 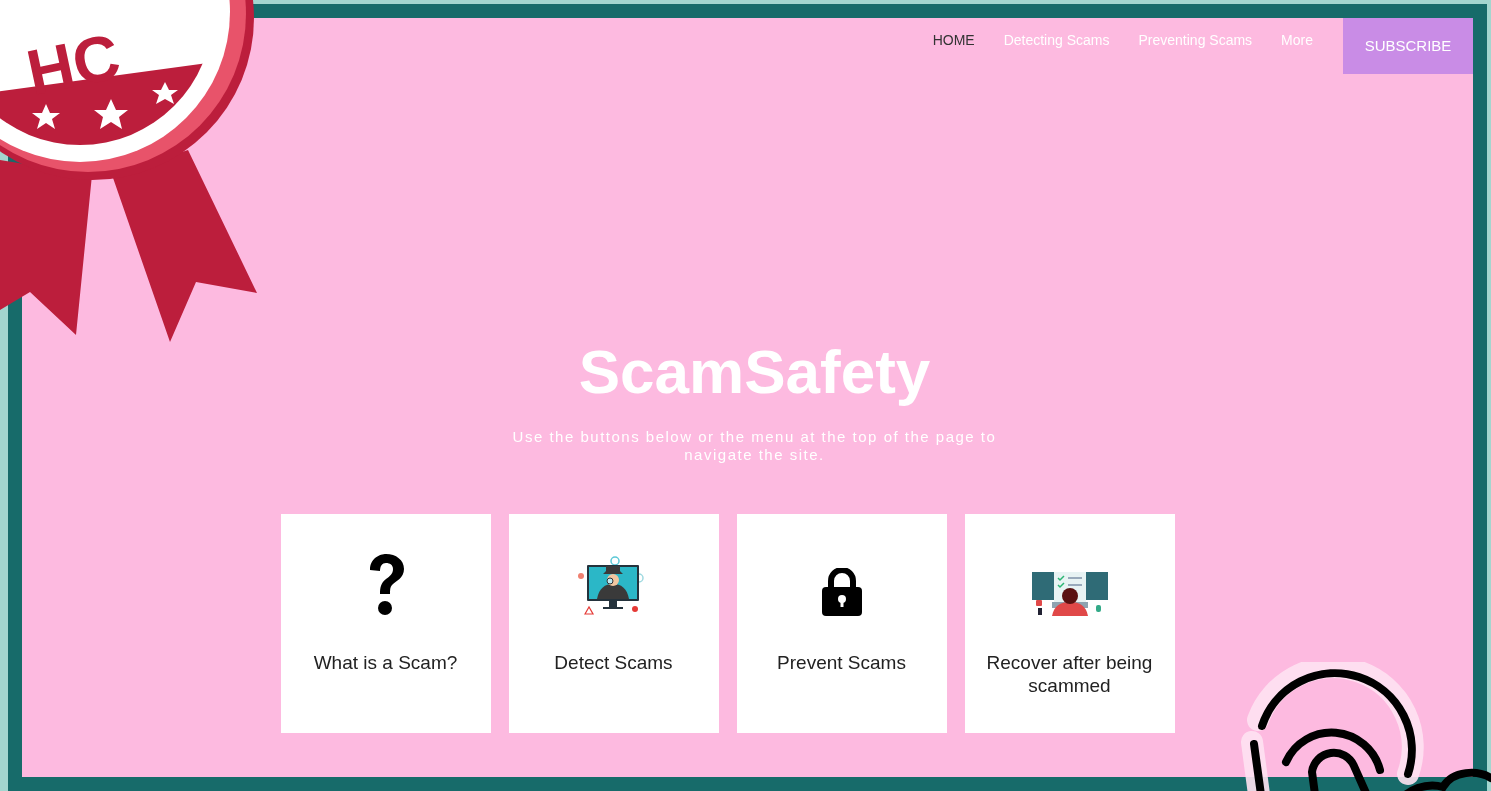 What do you see at coordinates (385, 623) in the screenshot?
I see `nav-card: What is a Scam?` at bounding box center [385, 623].